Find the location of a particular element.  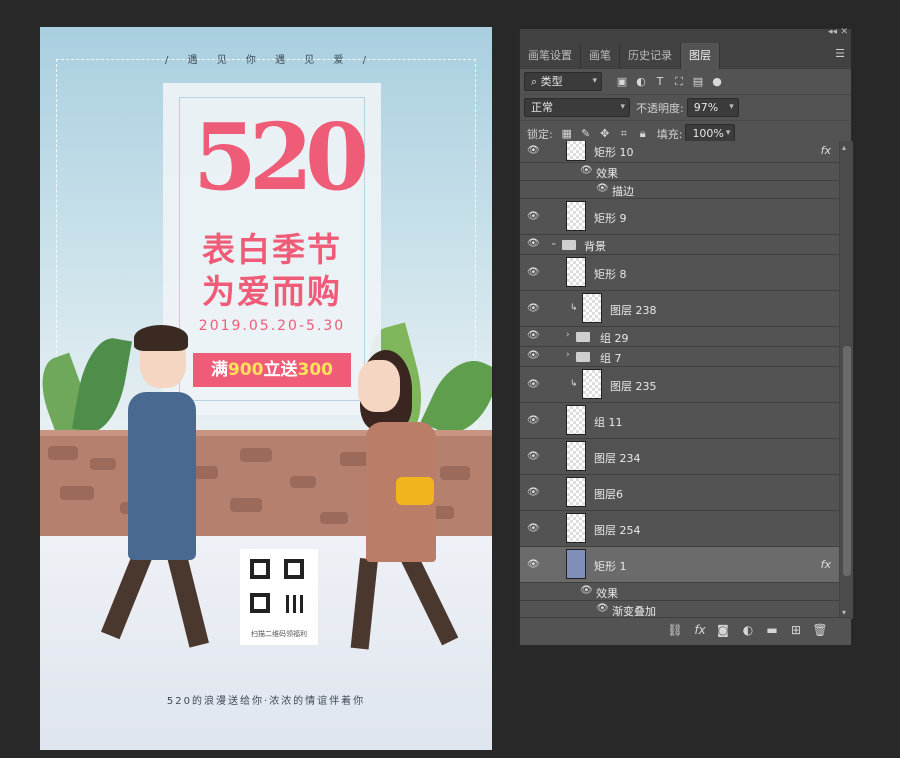

opacity-label: 不透明度: is located at coordinates (660, 108).